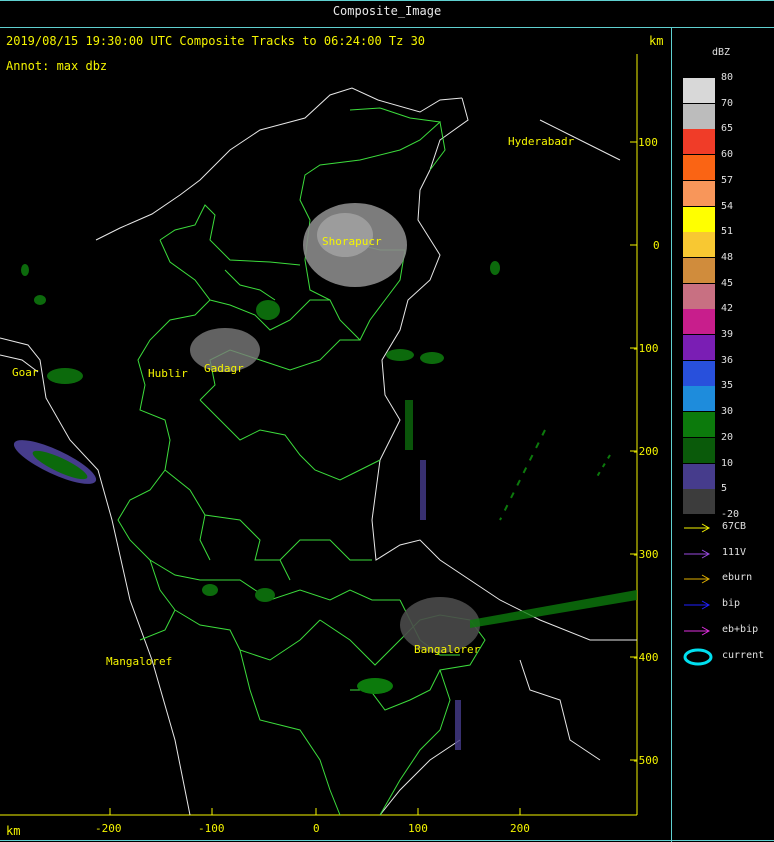  I want to click on city-label-hubli: Hublir, so click(168, 373).